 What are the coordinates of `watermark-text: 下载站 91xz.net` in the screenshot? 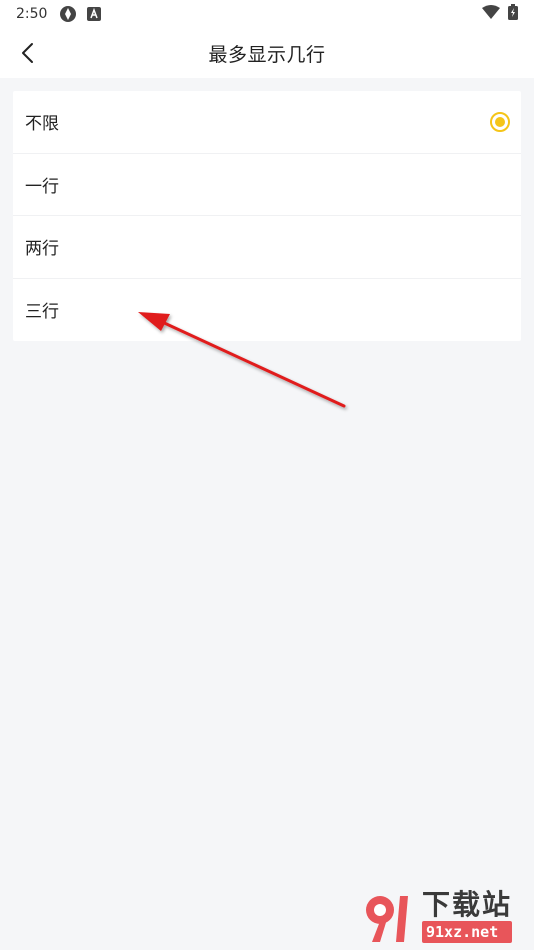 It's located at (467, 915).